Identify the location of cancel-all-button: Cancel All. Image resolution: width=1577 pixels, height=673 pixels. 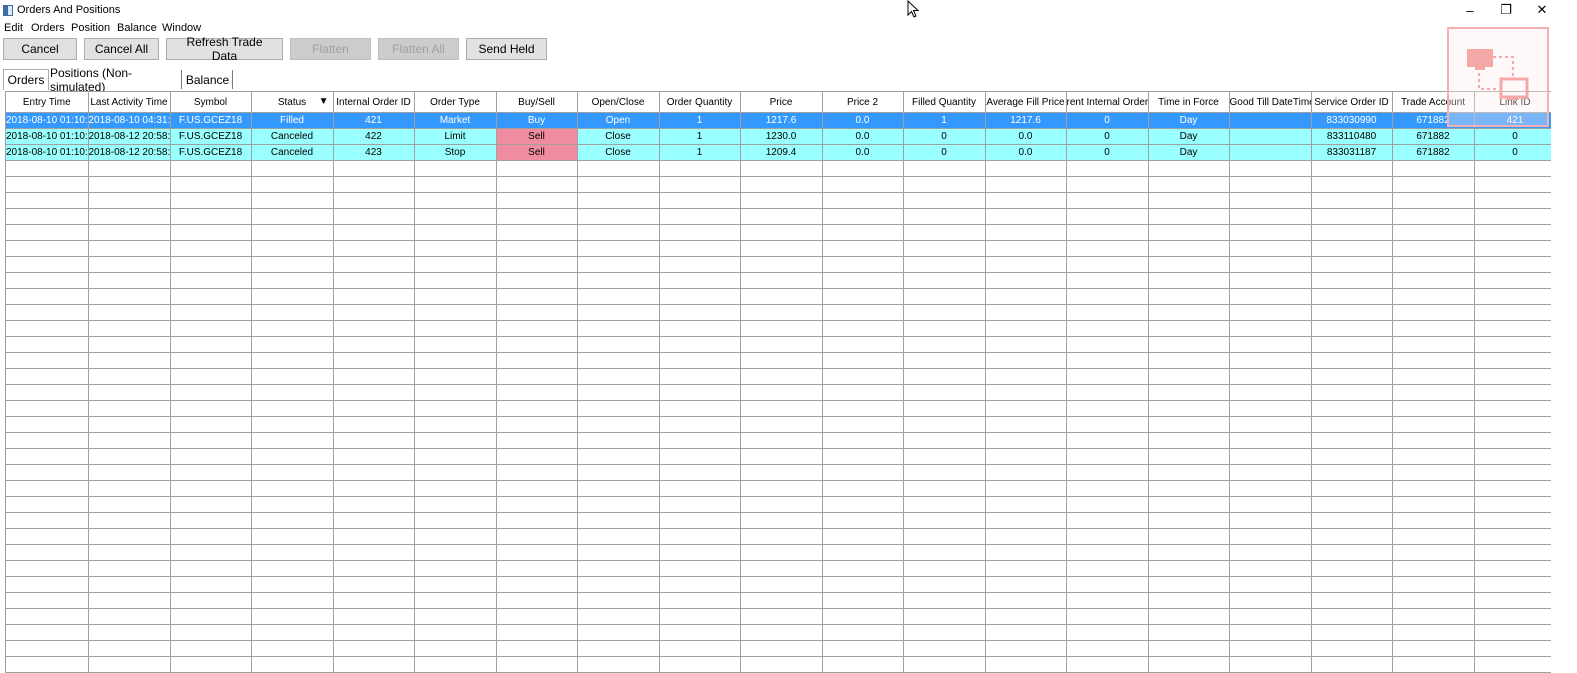
(121, 49).